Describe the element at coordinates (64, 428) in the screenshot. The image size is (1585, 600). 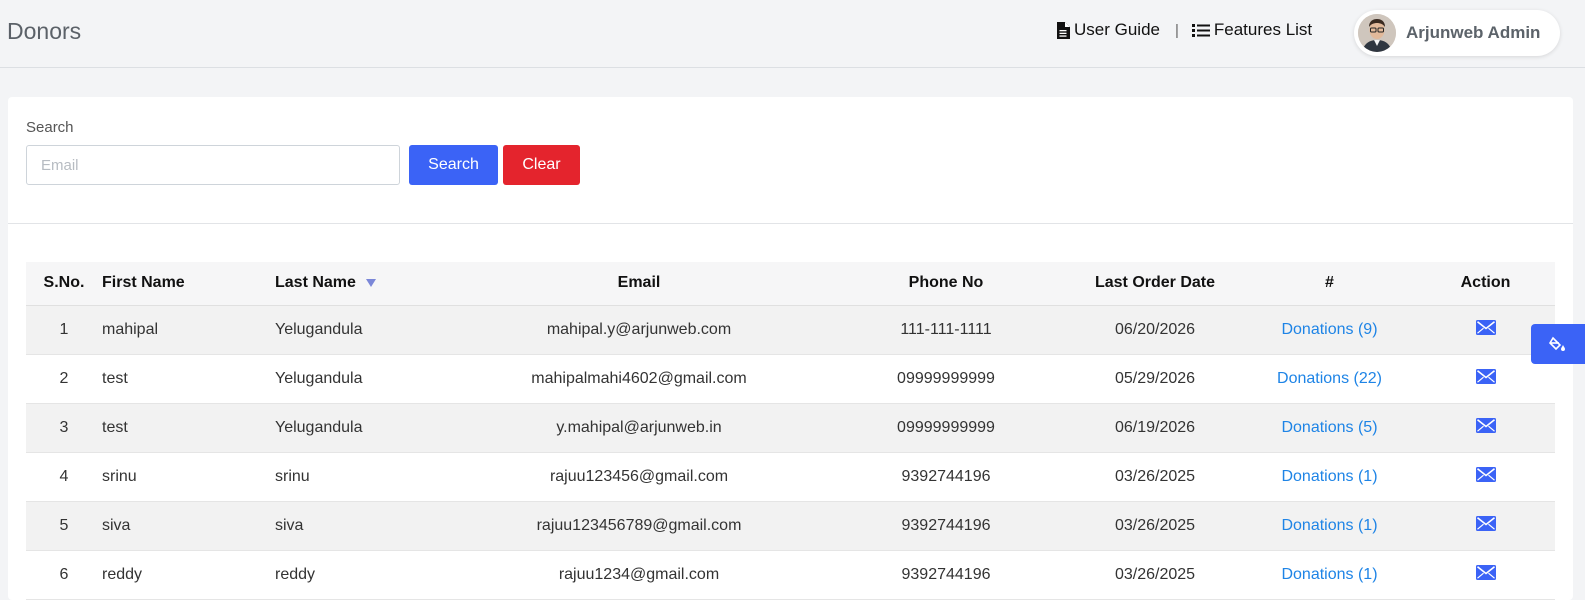
I see `cell-sno: 3` at that location.